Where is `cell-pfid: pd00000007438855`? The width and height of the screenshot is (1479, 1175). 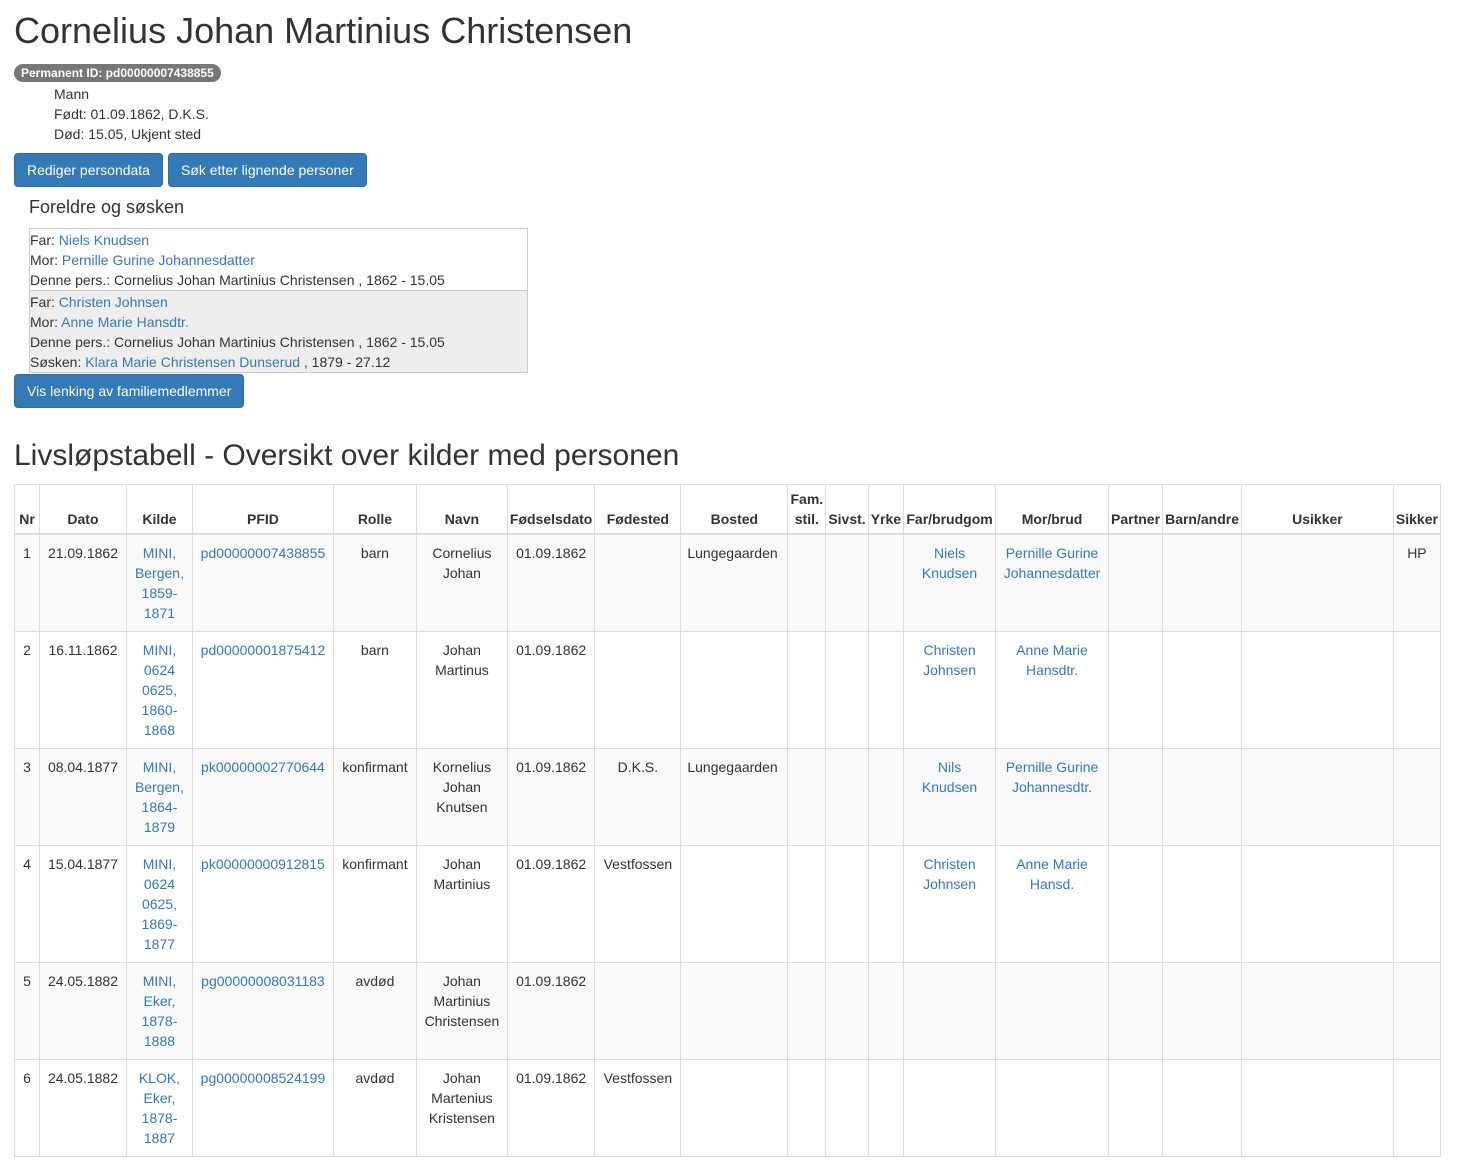
cell-pfid: pd00000007438855 is located at coordinates (262, 582).